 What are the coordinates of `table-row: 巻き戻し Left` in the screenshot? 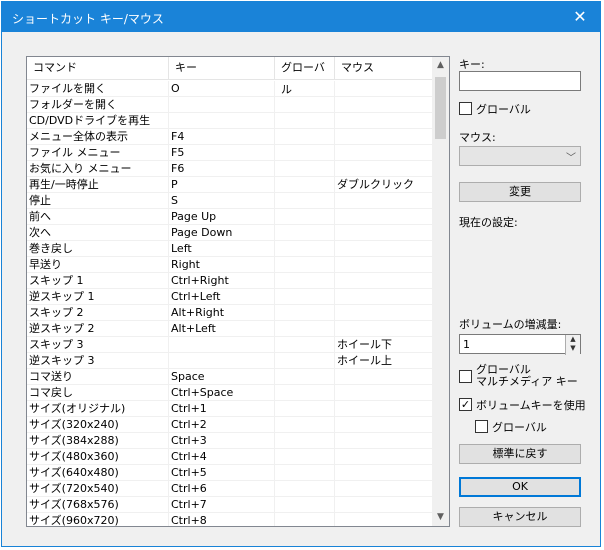 It's located at (230, 249).